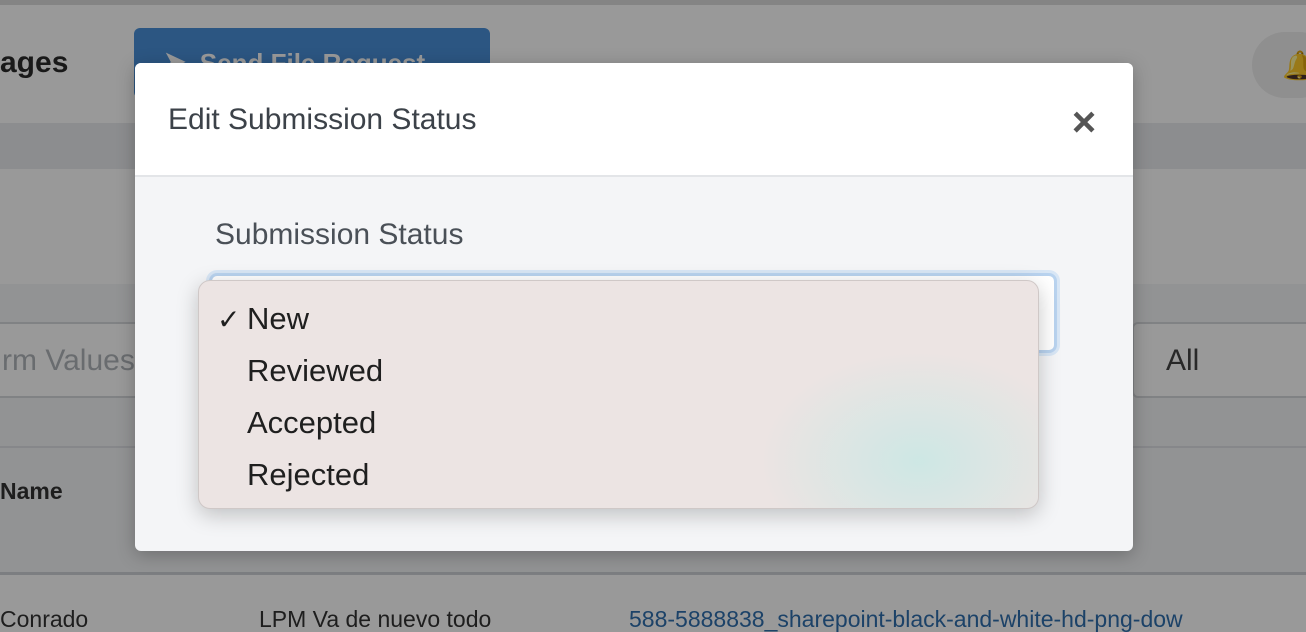 The image size is (1306, 632). Describe the element at coordinates (278, 318) in the screenshot. I see `option-label: New` at that location.